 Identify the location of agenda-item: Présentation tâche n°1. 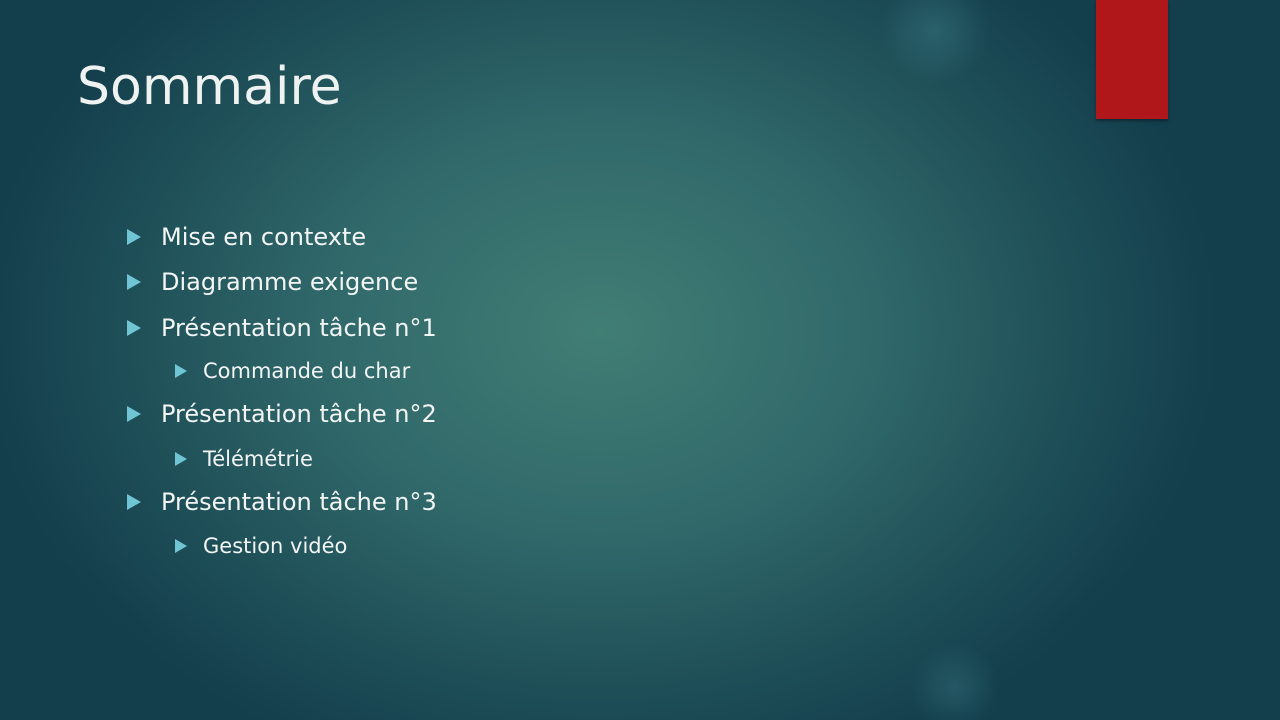
(282, 328).